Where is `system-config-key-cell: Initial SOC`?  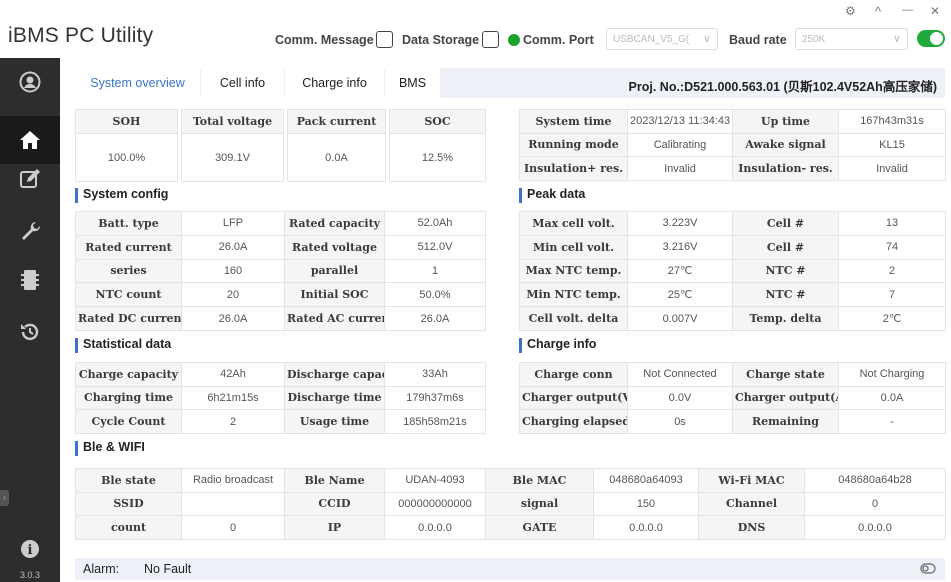 system-config-key-cell: Initial SOC is located at coordinates (334, 295).